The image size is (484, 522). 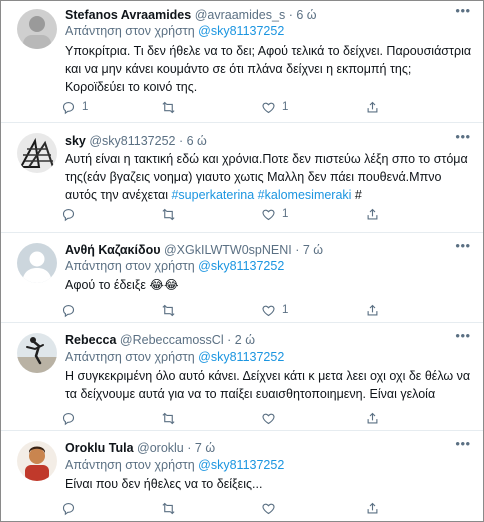 I want to click on author-handle: @avraamides_s, so click(x=240, y=15).